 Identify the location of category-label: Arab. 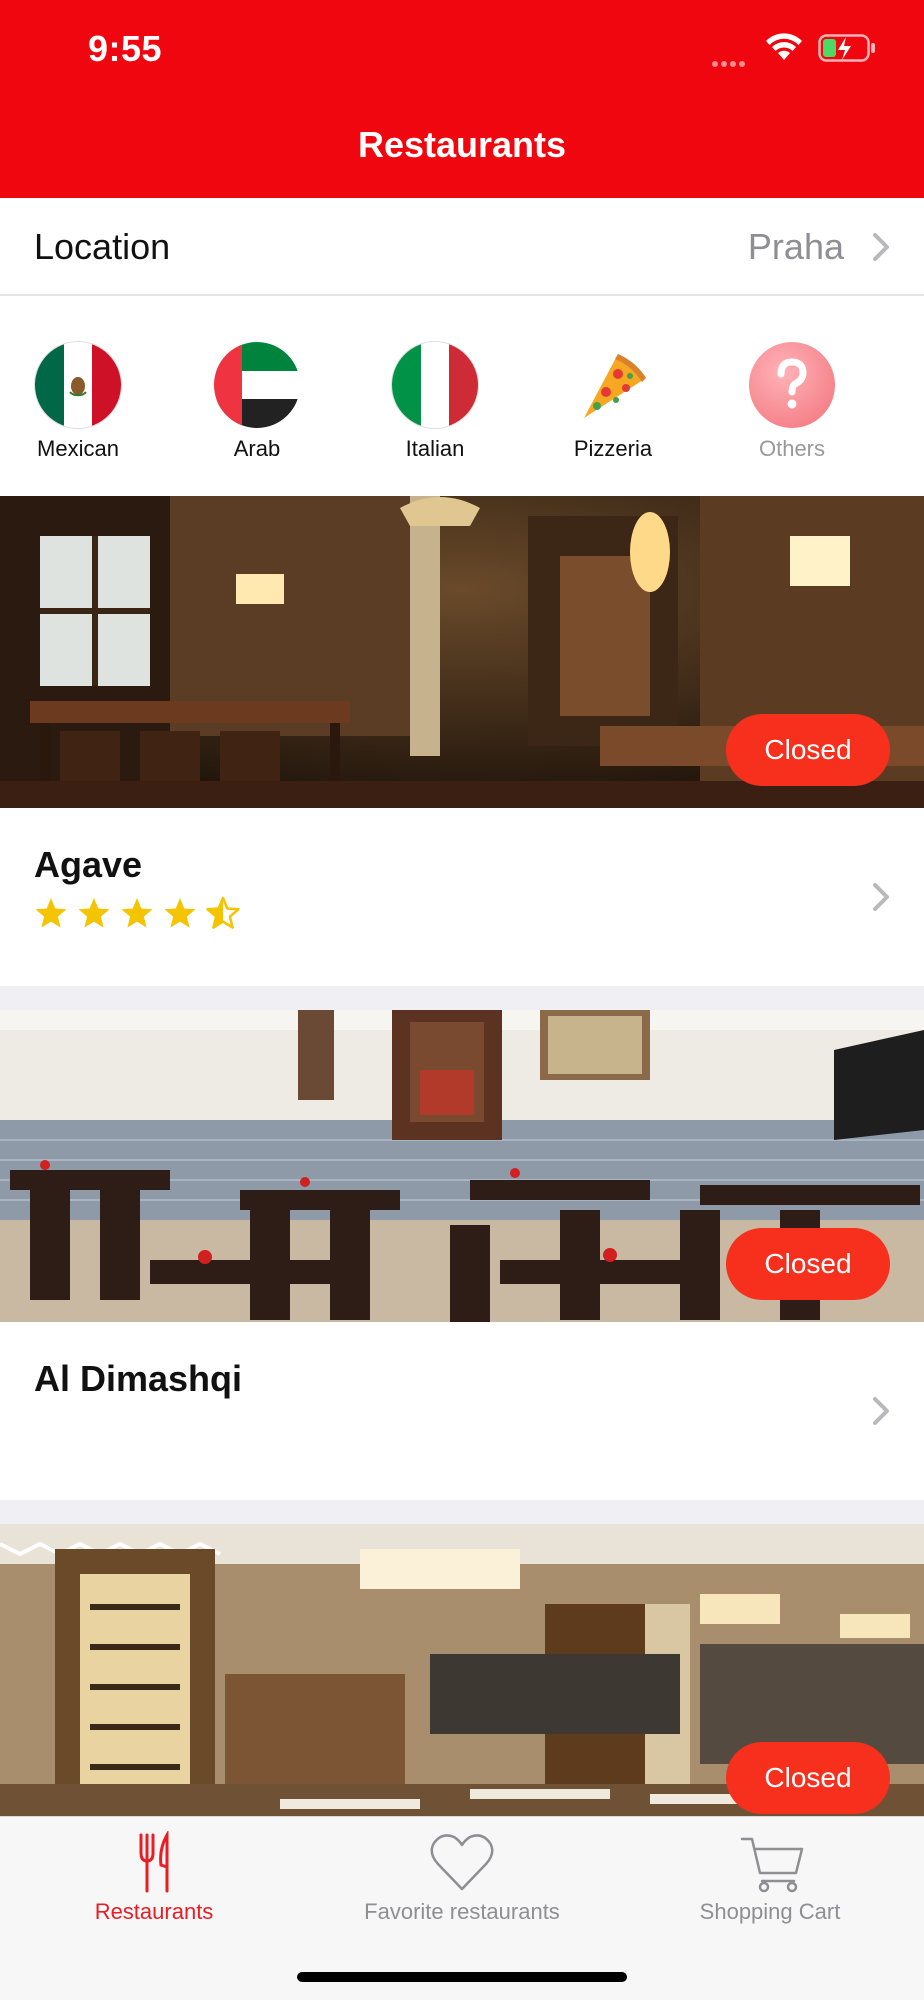
(257, 448).